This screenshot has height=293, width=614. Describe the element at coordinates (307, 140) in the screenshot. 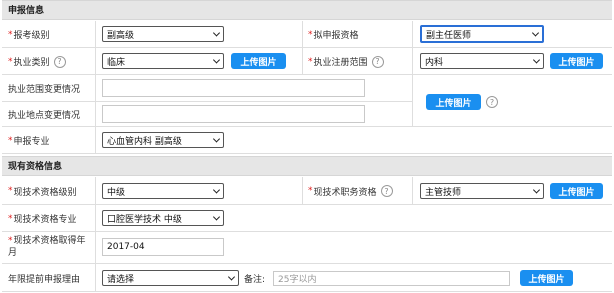

I see `row-apply-major: * 申报专业 心血管内科 副高级` at that location.